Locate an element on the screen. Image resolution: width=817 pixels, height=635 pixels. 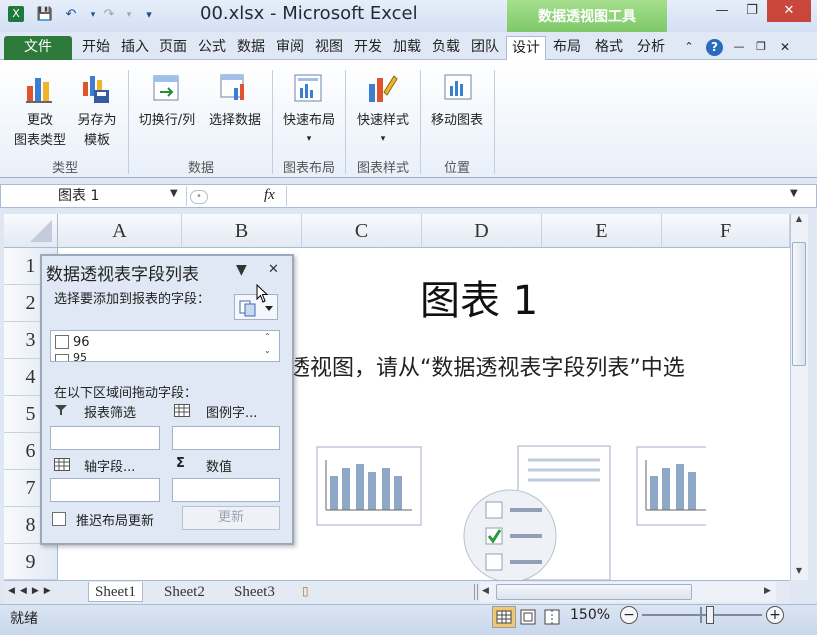
tab-load: 负载 is located at coordinates (446, 48).